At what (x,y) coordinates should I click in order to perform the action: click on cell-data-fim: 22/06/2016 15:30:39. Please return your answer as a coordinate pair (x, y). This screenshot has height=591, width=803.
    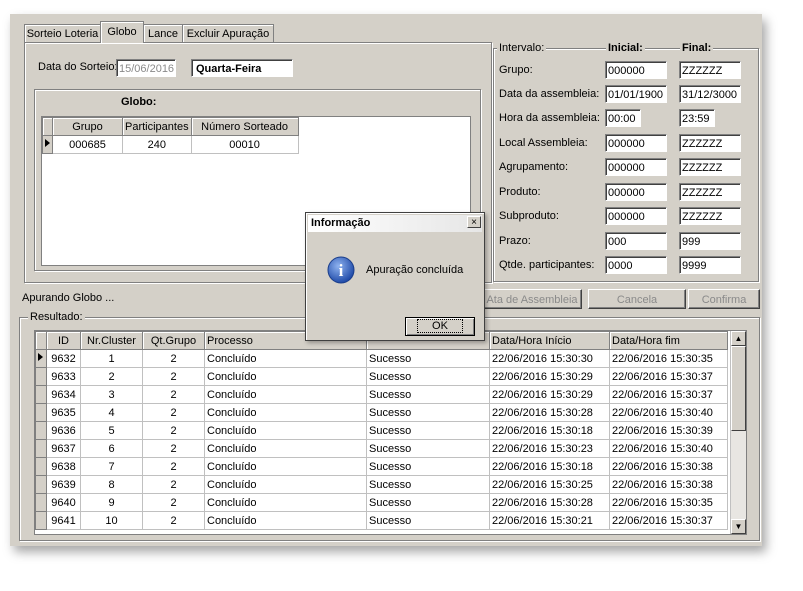
    Looking at the image, I should click on (668, 430).